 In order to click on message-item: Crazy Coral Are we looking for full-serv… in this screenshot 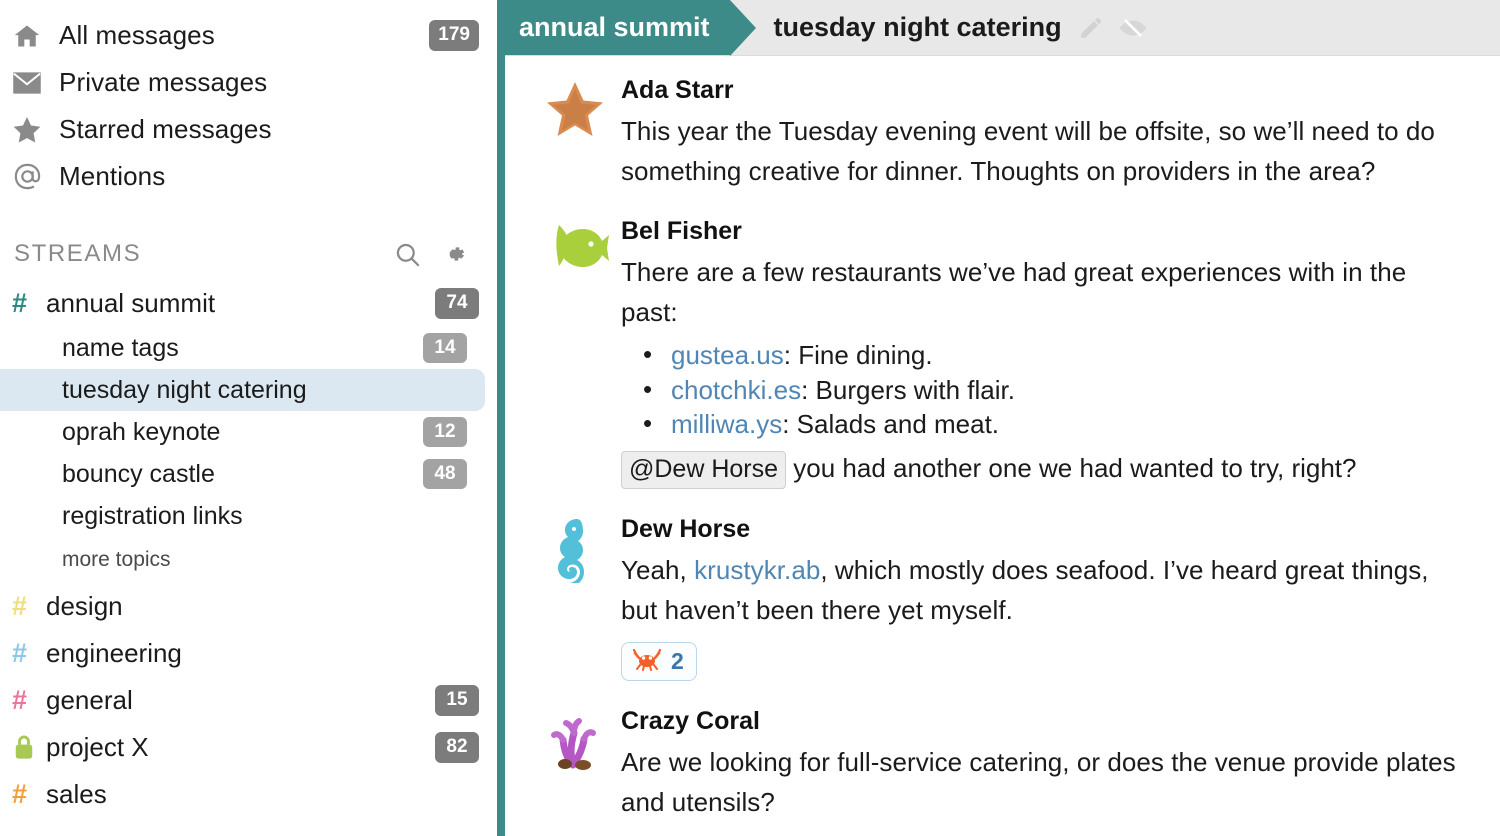, I will do `click(1002, 762)`.